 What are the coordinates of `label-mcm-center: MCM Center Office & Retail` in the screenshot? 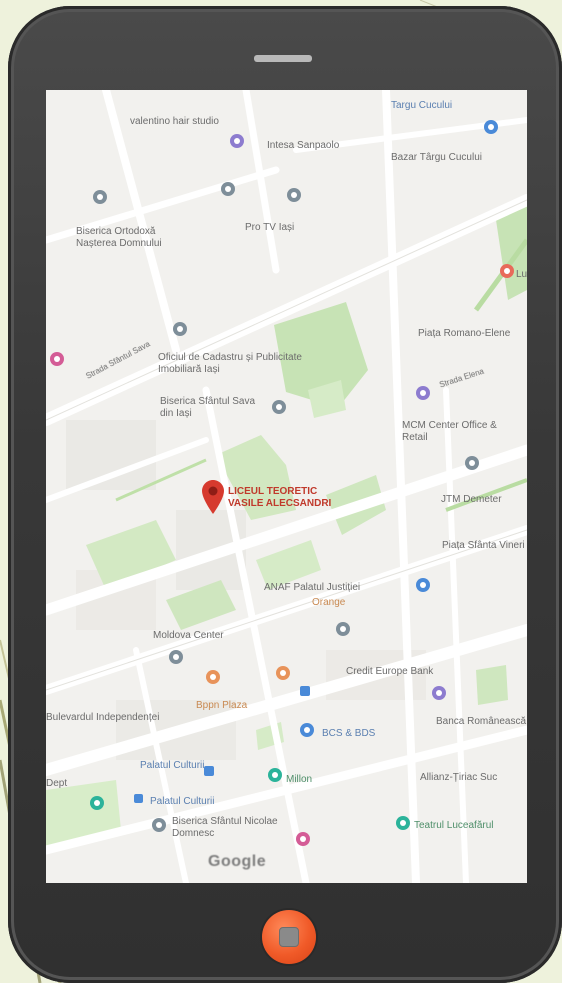 It's located at (452, 432).